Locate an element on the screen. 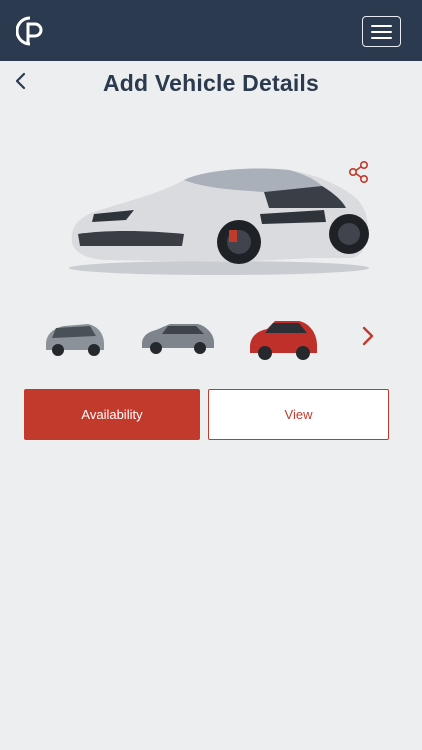 This screenshot has width=422, height=750. main-vehicle-image is located at coordinates (219, 221).